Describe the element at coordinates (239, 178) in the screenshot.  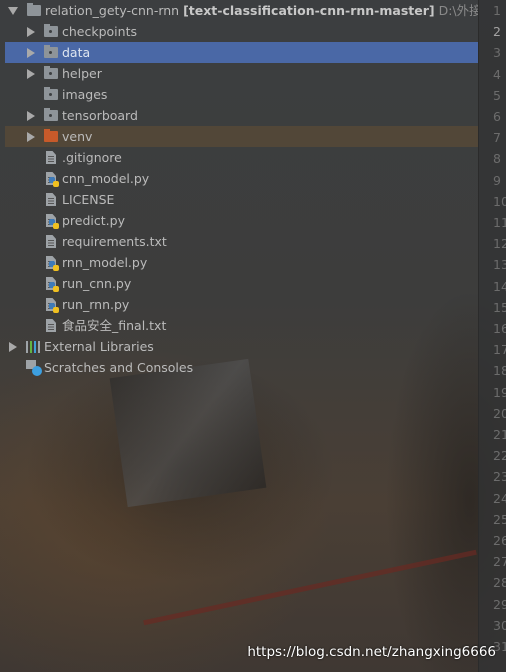
I see `file-cnn-model: cnn_model.py` at that location.